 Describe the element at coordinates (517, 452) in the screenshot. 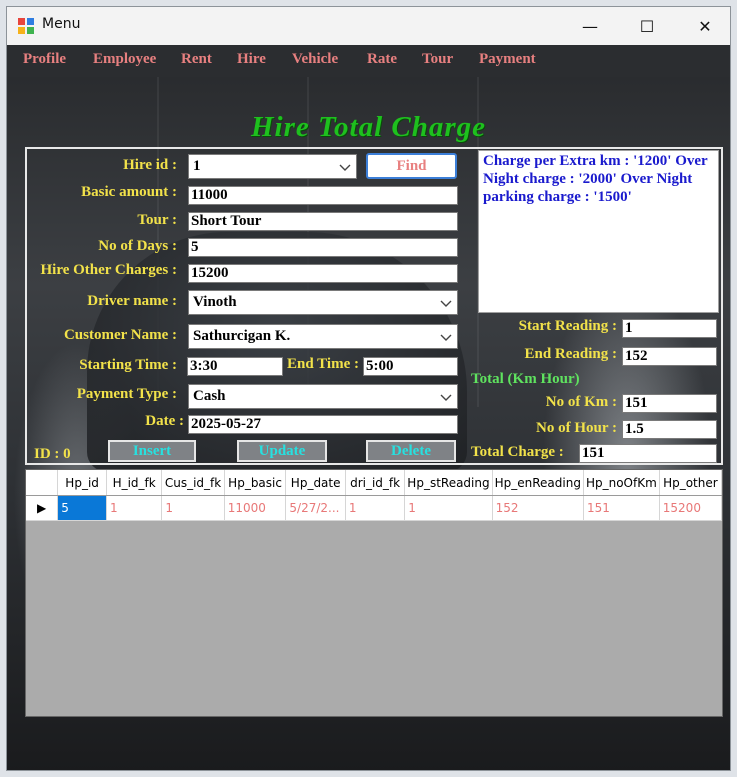

I see `total-charge-label: Total Charge :` at that location.